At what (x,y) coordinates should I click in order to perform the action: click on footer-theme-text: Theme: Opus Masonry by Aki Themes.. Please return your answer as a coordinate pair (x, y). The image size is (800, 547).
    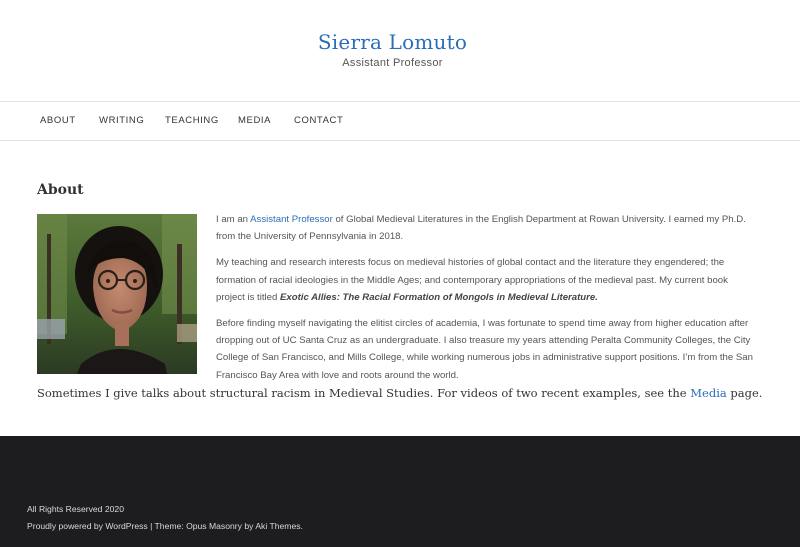
    Looking at the image, I should click on (228, 526).